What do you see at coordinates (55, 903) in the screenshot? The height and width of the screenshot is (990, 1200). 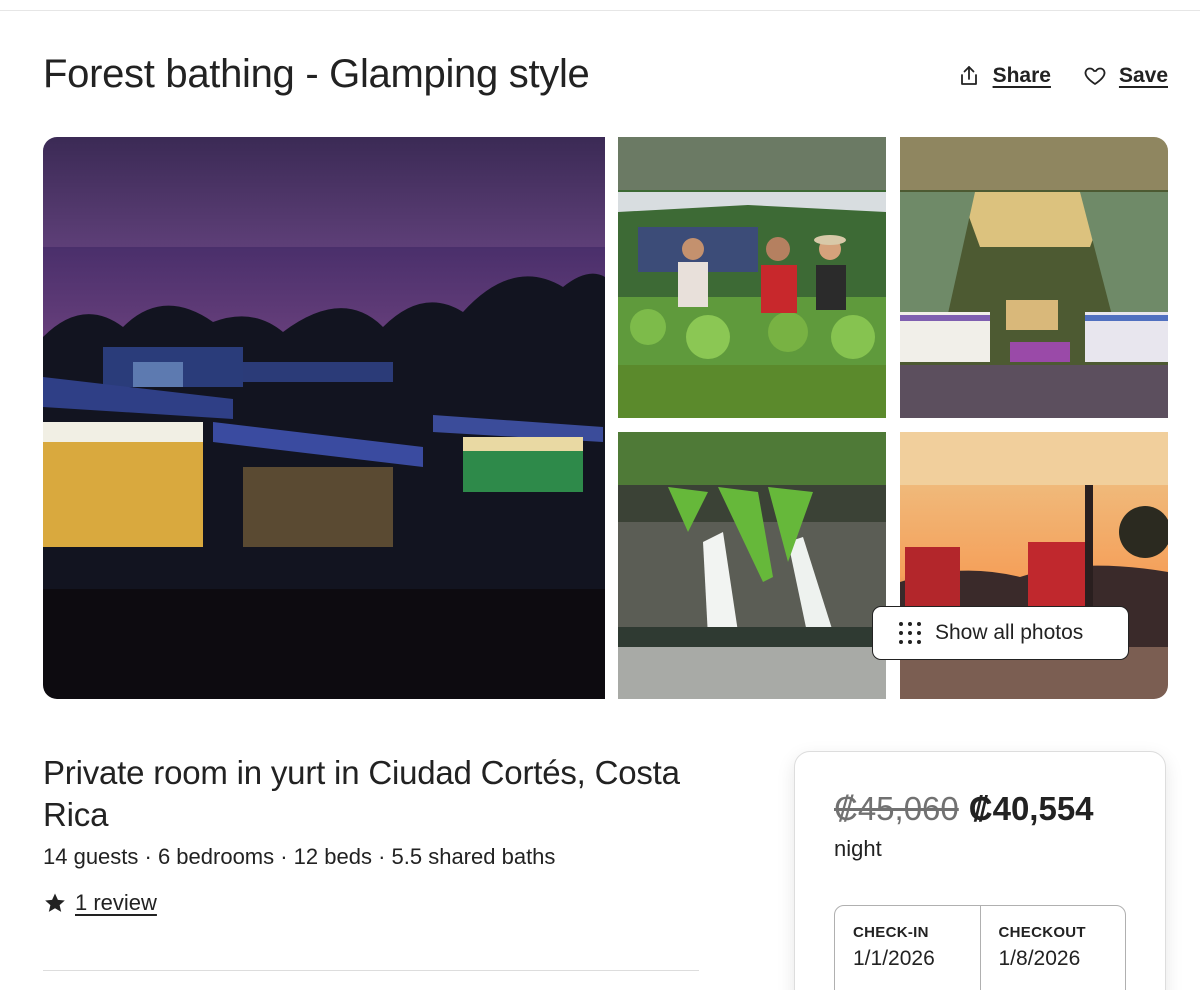 I see `star-icon` at bounding box center [55, 903].